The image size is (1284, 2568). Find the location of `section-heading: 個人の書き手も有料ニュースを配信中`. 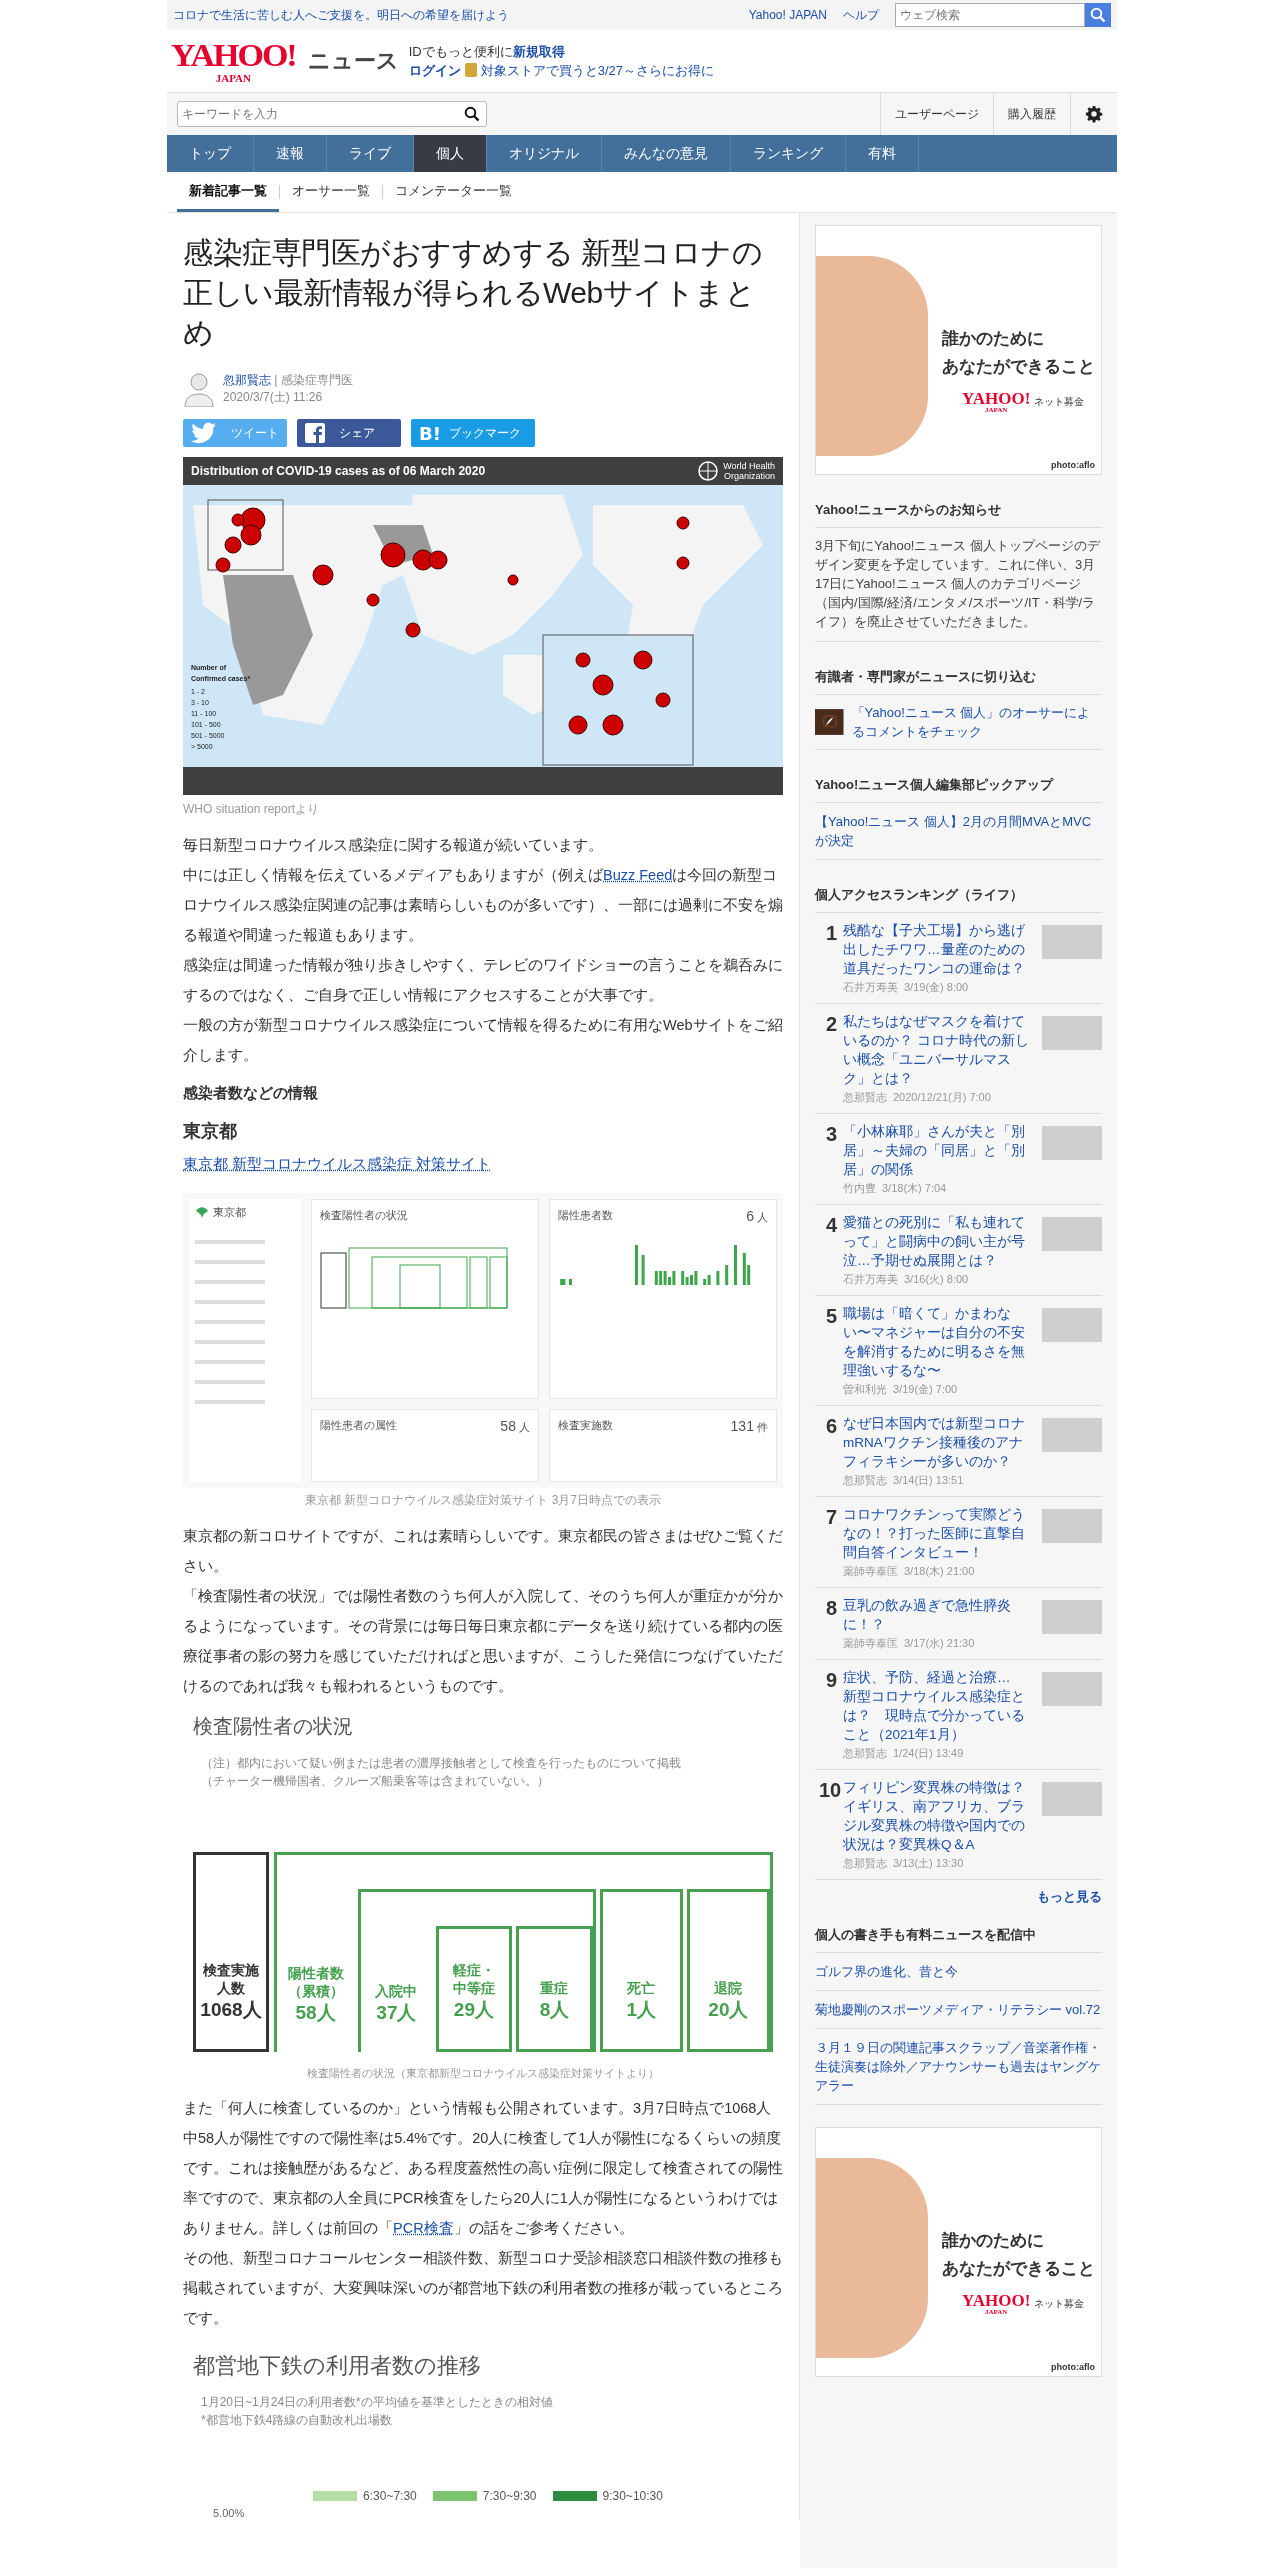

section-heading: 個人の書き手も有料ニュースを配信中 is located at coordinates (958, 1933).